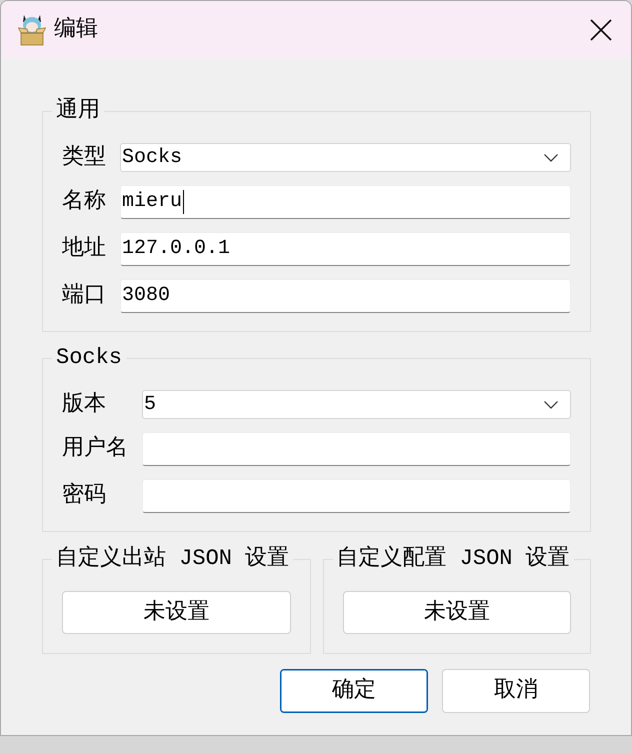 This screenshot has height=754, width=632. What do you see at coordinates (345, 249) in the screenshot?
I see `text-field: 127.0.0.1` at bounding box center [345, 249].